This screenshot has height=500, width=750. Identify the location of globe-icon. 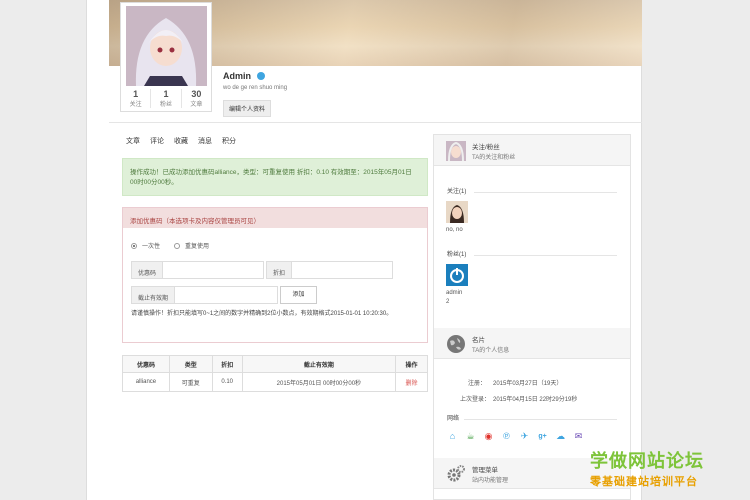
(456, 344).